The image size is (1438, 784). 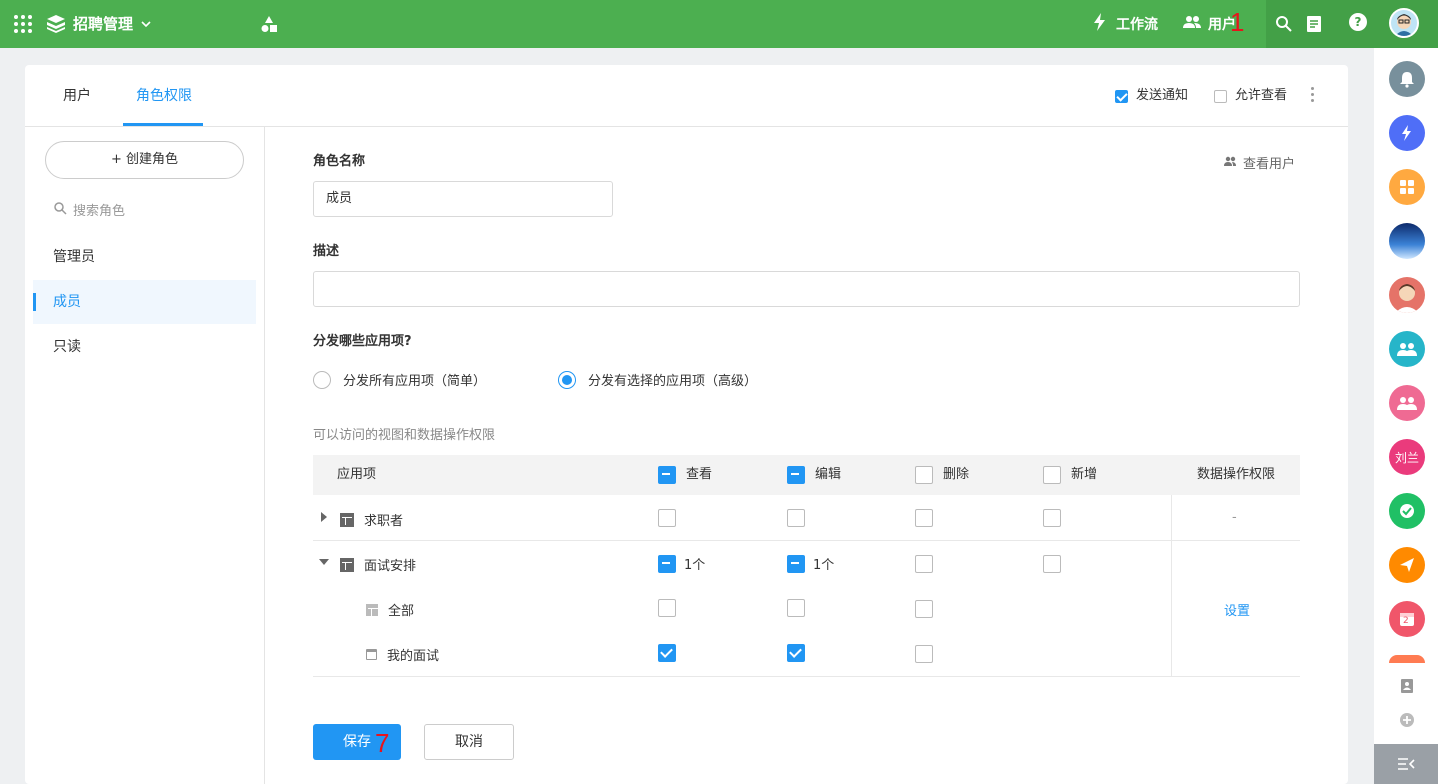 I want to click on workflow-app-icon, so click(x=1407, y=133).